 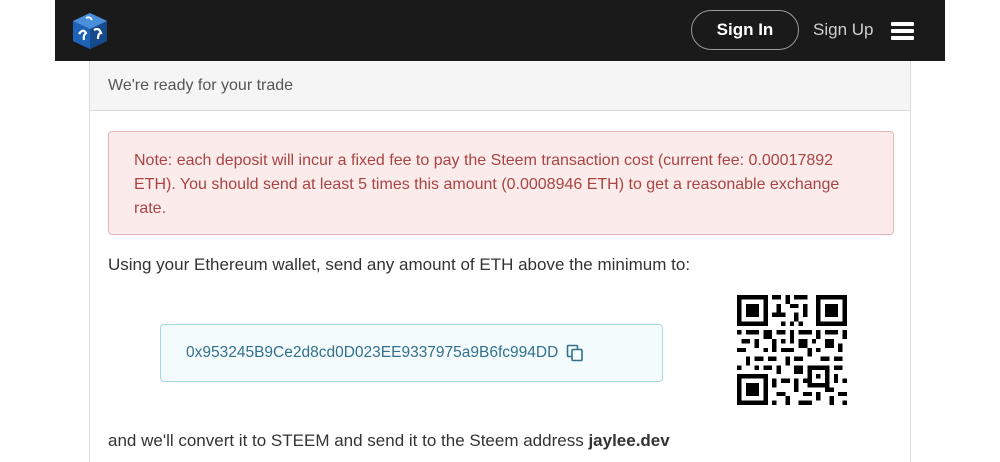 I want to click on top-navbar: Sign In Sign Up, so click(x=500, y=30).